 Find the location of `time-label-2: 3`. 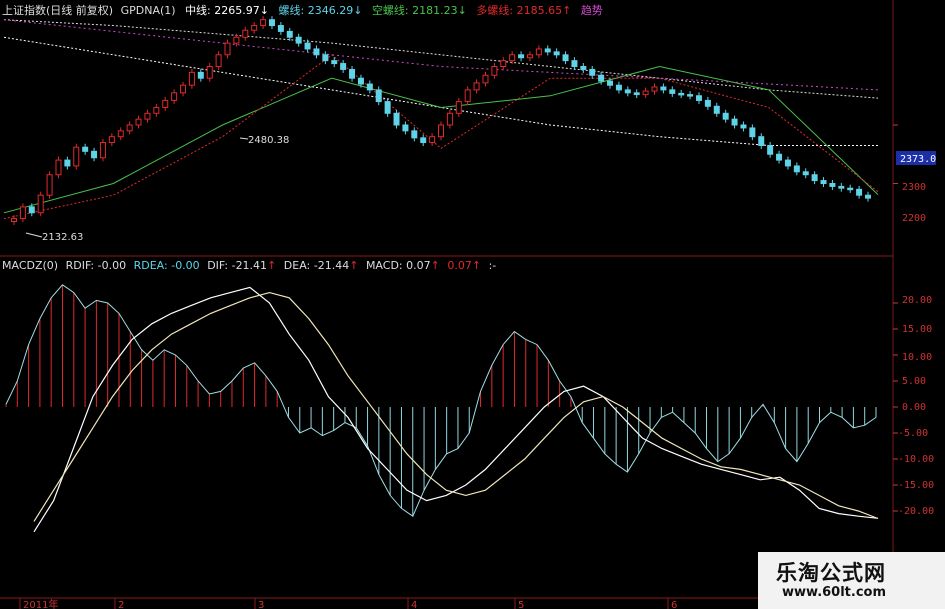

time-label-2: 3 is located at coordinates (261, 604).